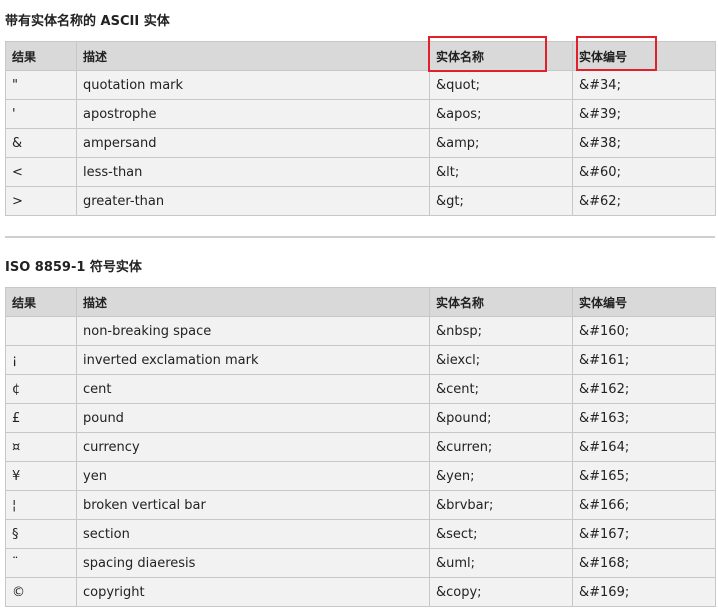 Image resolution: width=718 pixels, height=608 pixels. I want to click on table-row: ¦ broken vertical bar &brvbar; &#166;, so click(360, 505).